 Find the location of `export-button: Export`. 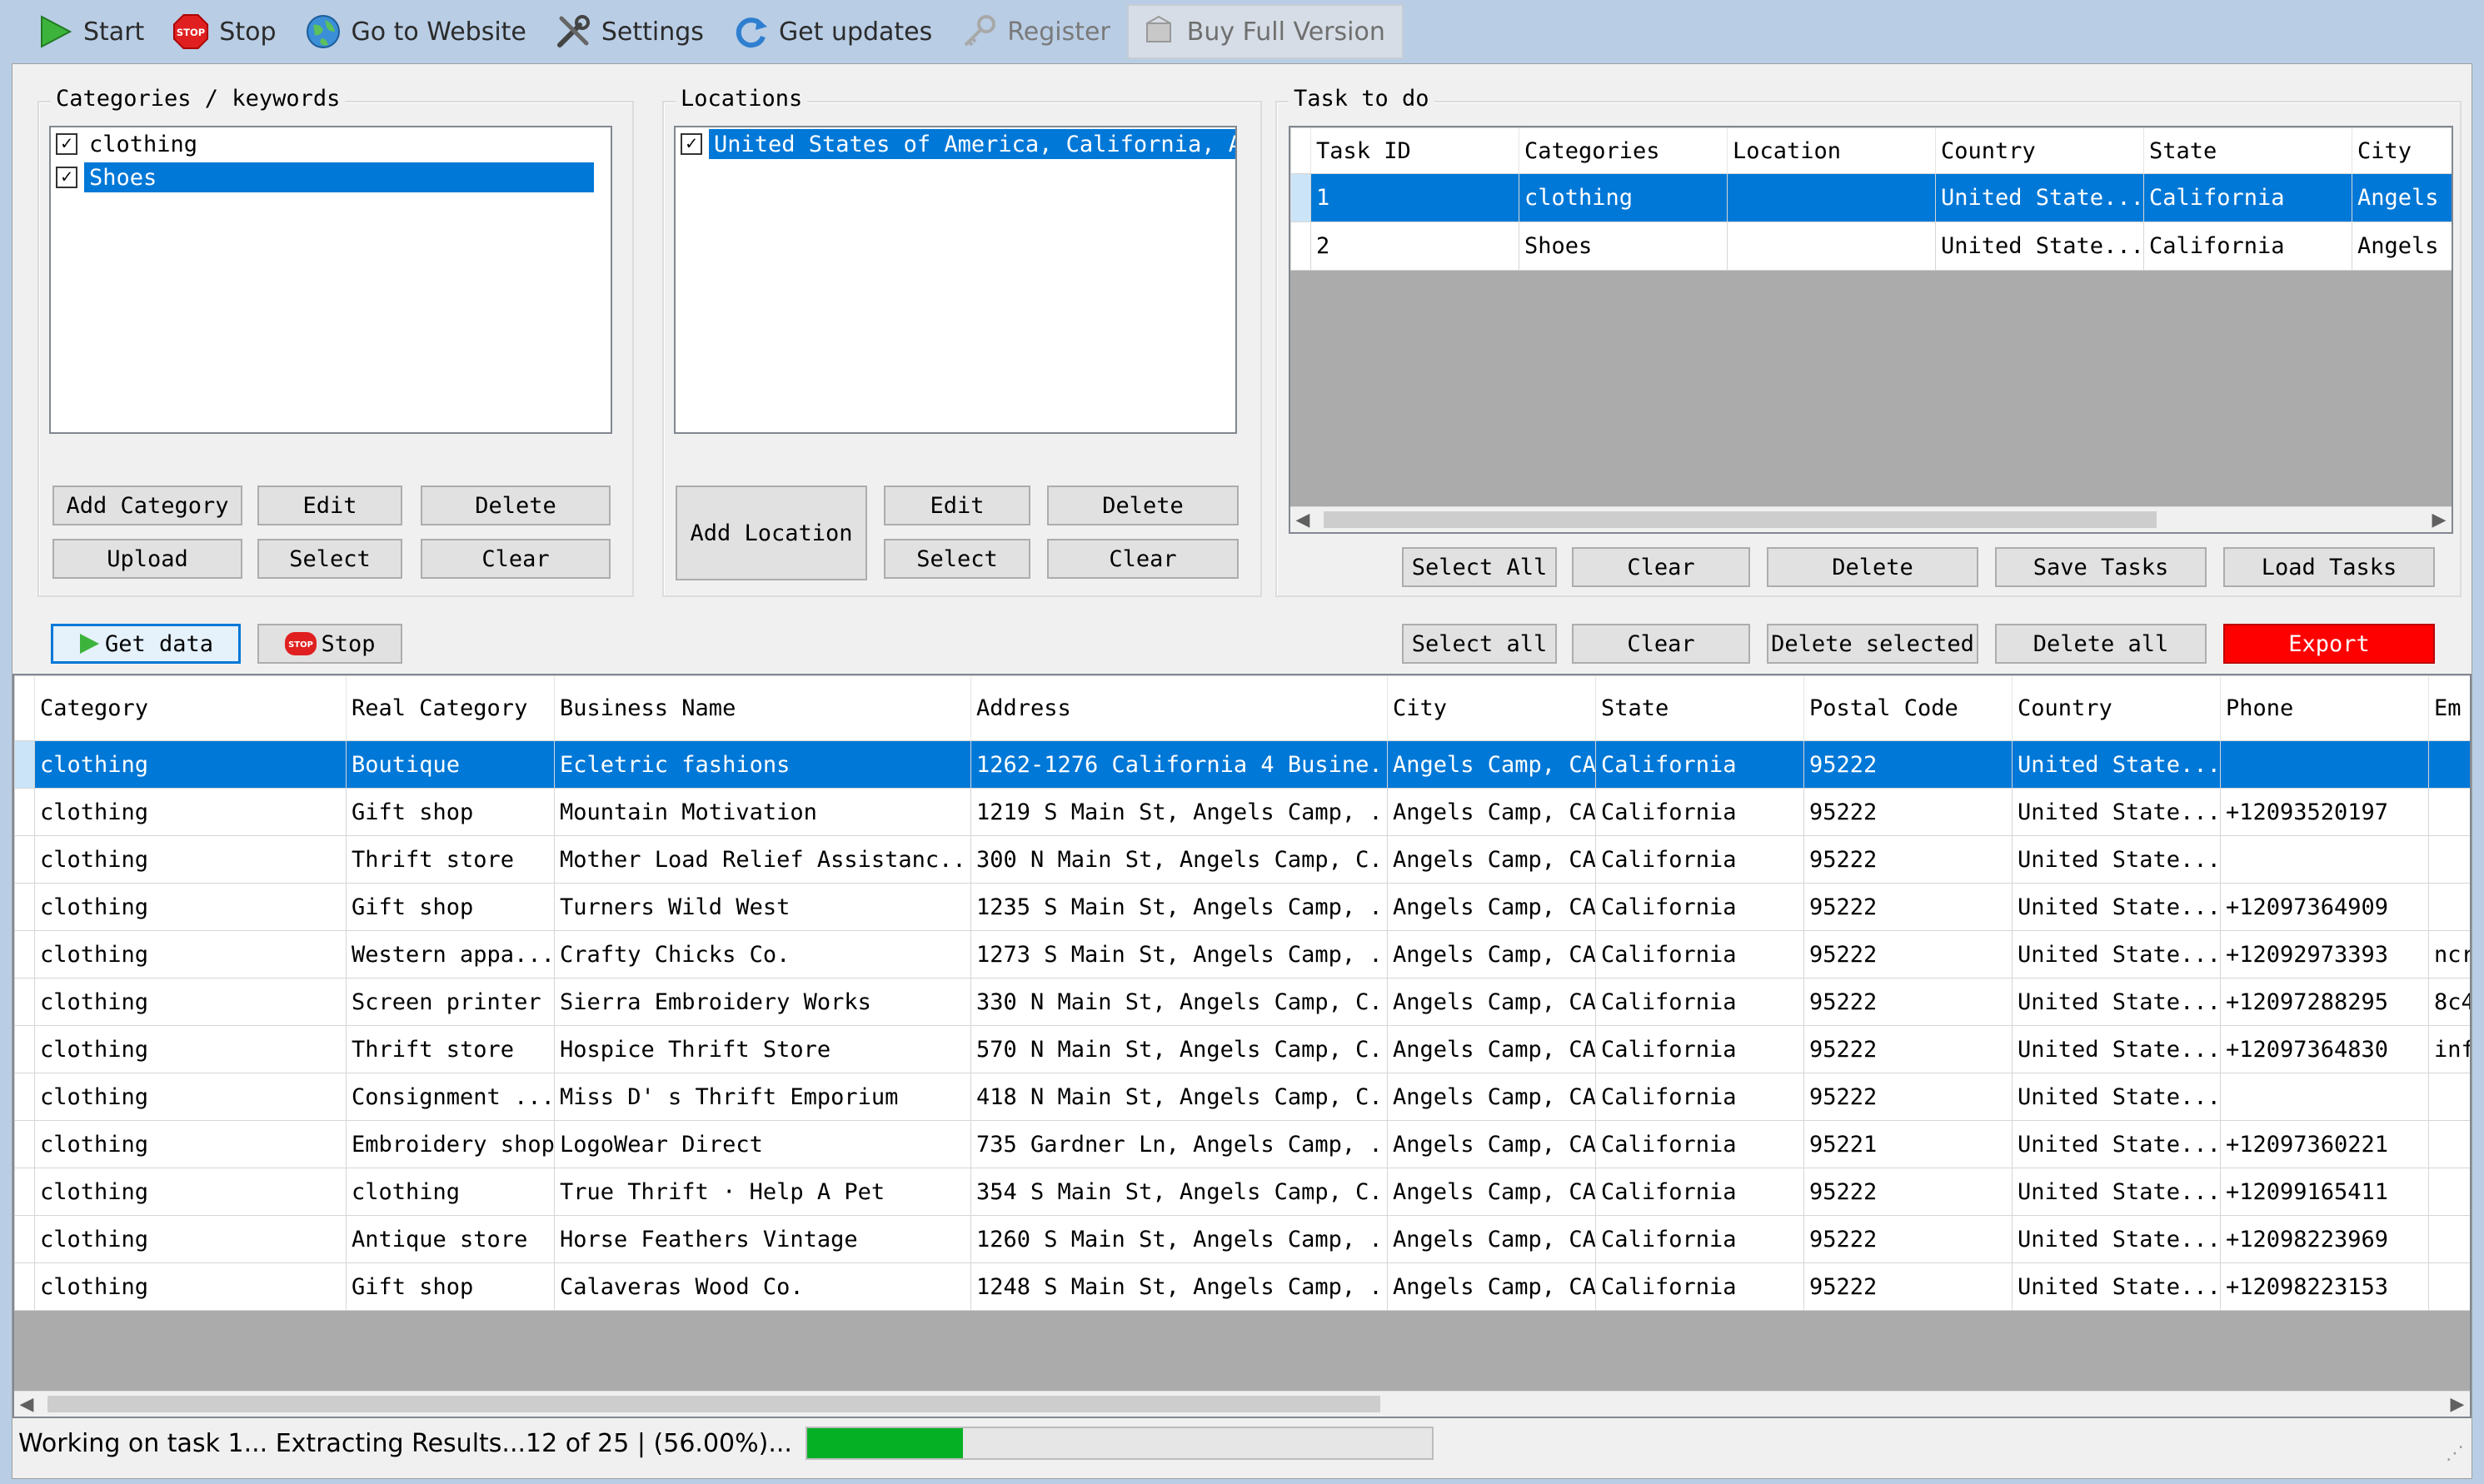

export-button: Export is located at coordinates (2329, 644).